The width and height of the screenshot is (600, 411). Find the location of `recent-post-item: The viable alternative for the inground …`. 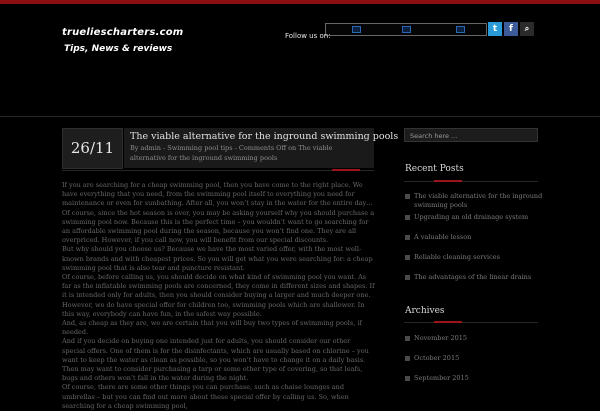

recent-post-item: The viable alternative for the inground … is located at coordinates (475, 201).